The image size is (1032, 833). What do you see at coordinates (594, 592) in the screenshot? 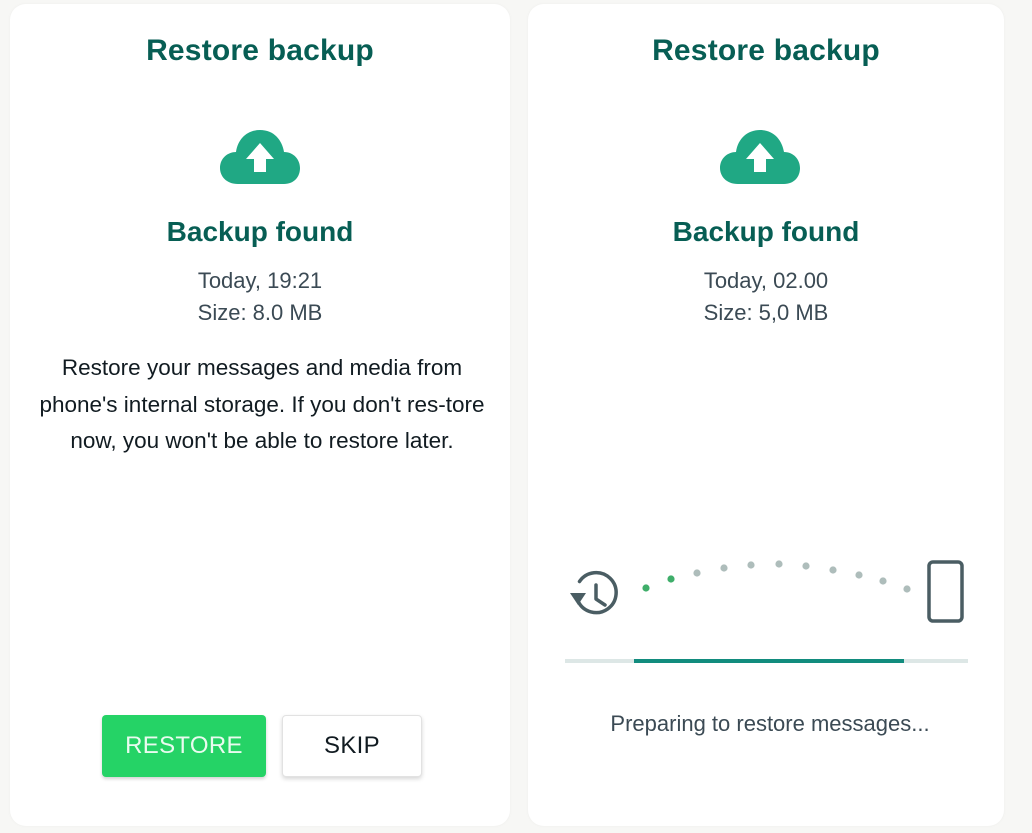
I see `history-icon` at bounding box center [594, 592].